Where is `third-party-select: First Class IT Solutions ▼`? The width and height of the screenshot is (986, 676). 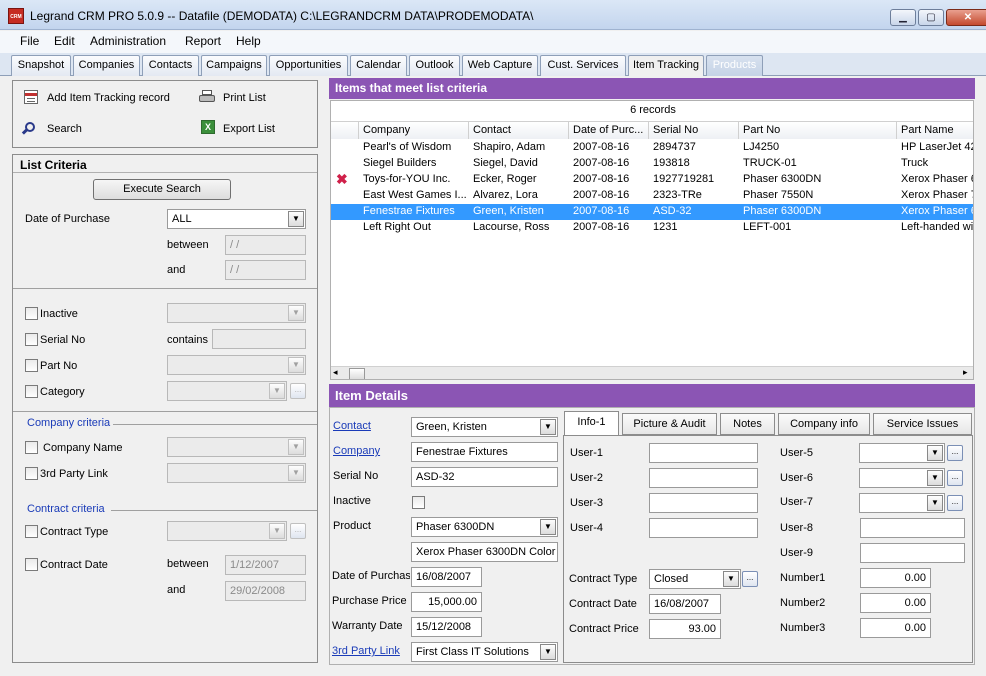 third-party-select: First Class IT Solutions ▼ is located at coordinates (484, 652).